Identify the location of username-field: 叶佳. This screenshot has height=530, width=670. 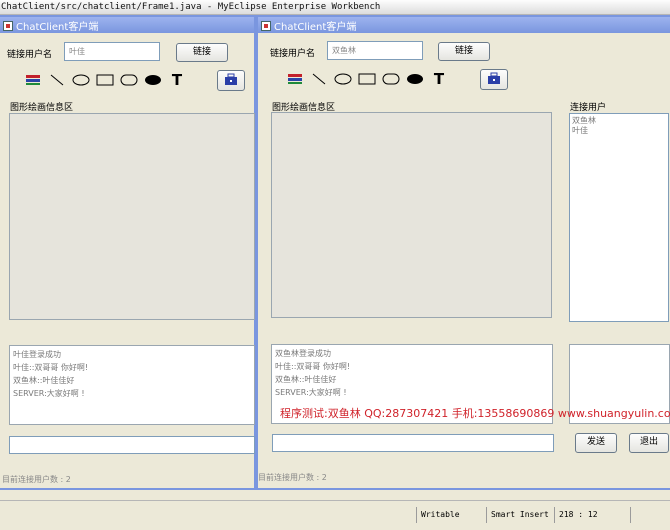
(112, 51).